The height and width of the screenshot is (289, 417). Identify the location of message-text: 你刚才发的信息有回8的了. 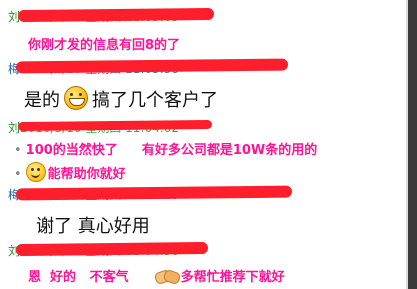
(104, 45).